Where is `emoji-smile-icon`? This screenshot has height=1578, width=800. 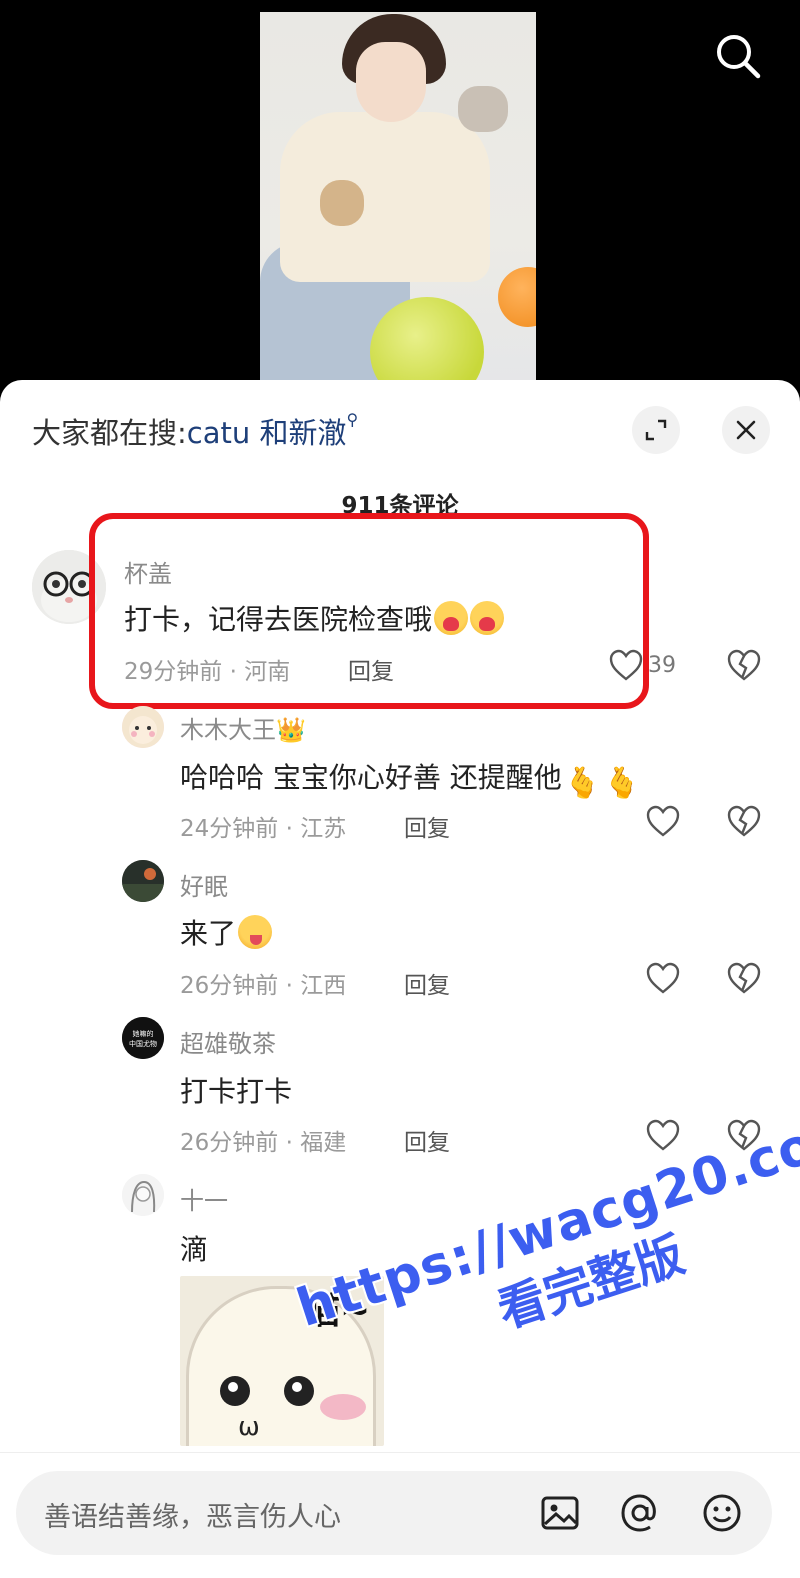
emoji-smile-icon is located at coordinates (722, 1513).